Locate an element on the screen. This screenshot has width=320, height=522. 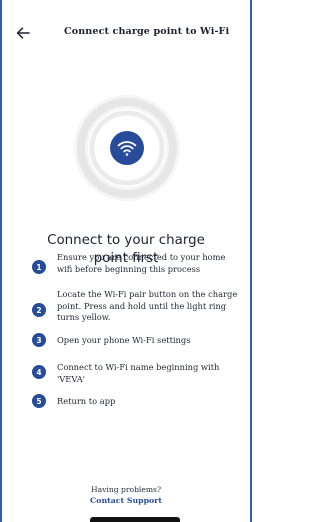
step-text: Return to app is located at coordinates (149, 402).